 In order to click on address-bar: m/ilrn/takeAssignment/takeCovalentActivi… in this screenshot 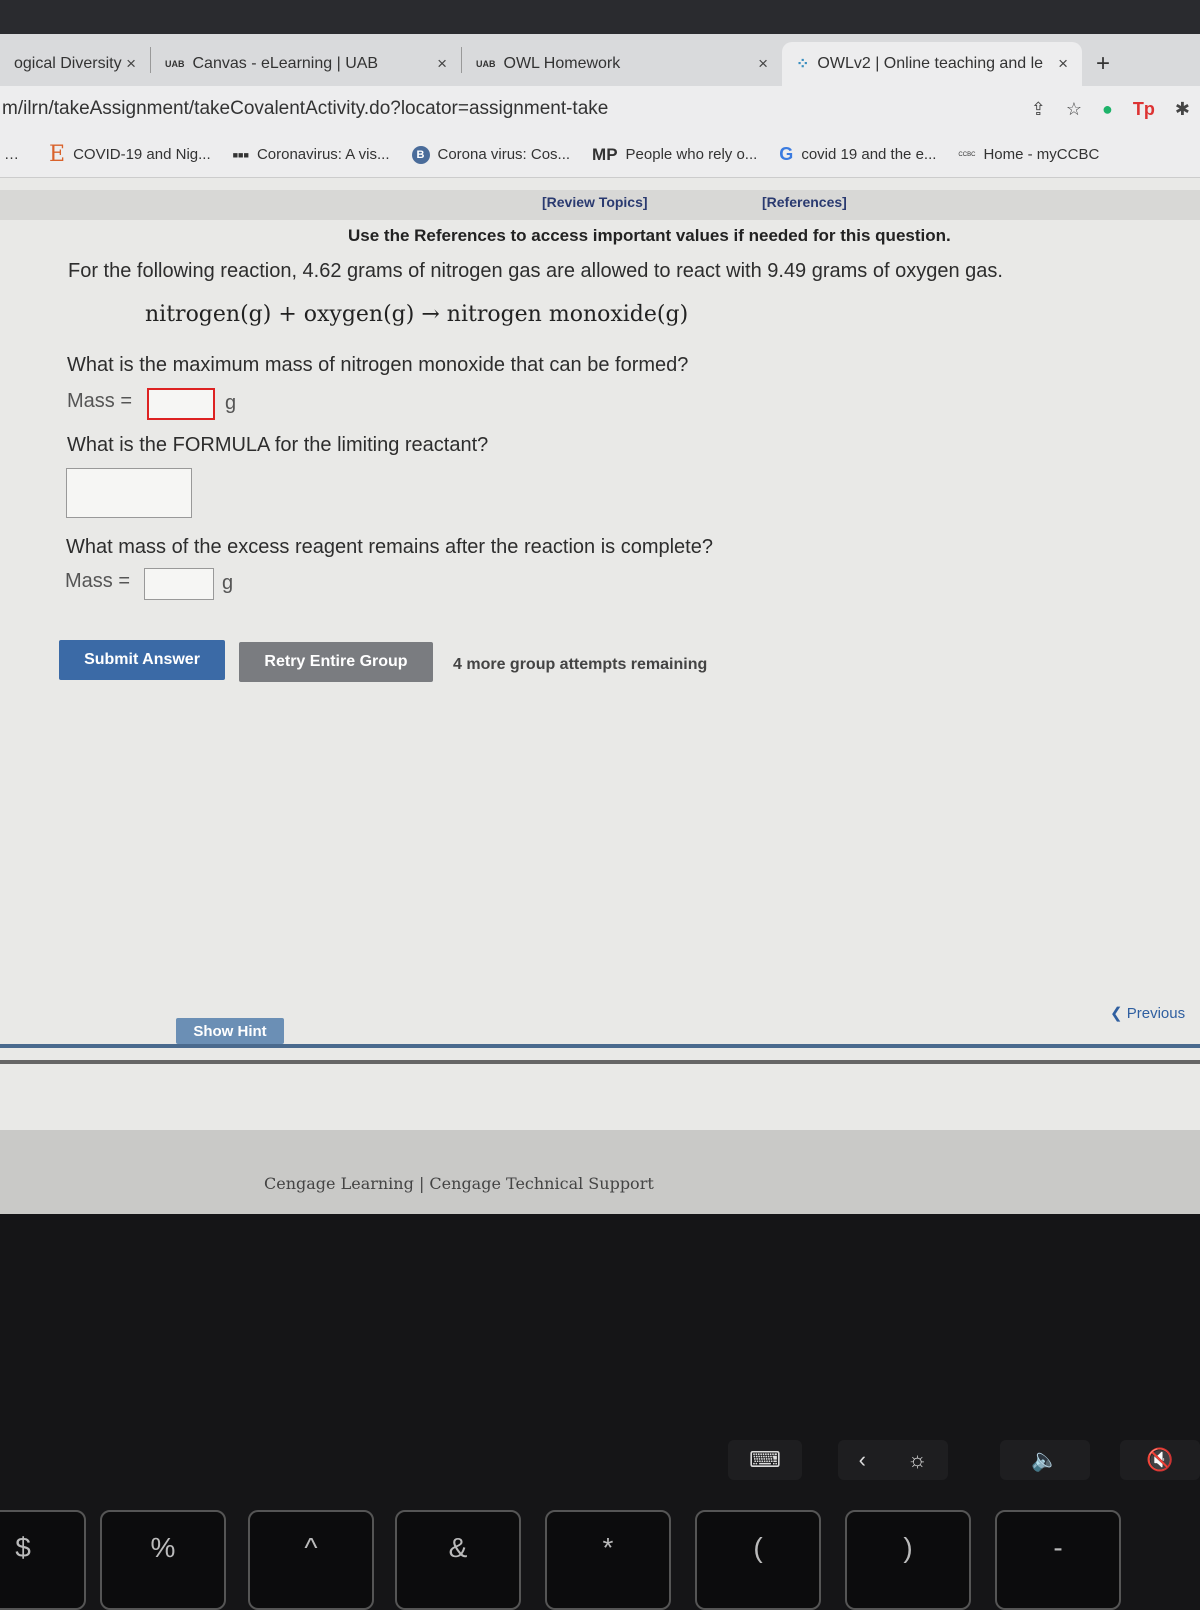, I will do `click(600, 109)`.